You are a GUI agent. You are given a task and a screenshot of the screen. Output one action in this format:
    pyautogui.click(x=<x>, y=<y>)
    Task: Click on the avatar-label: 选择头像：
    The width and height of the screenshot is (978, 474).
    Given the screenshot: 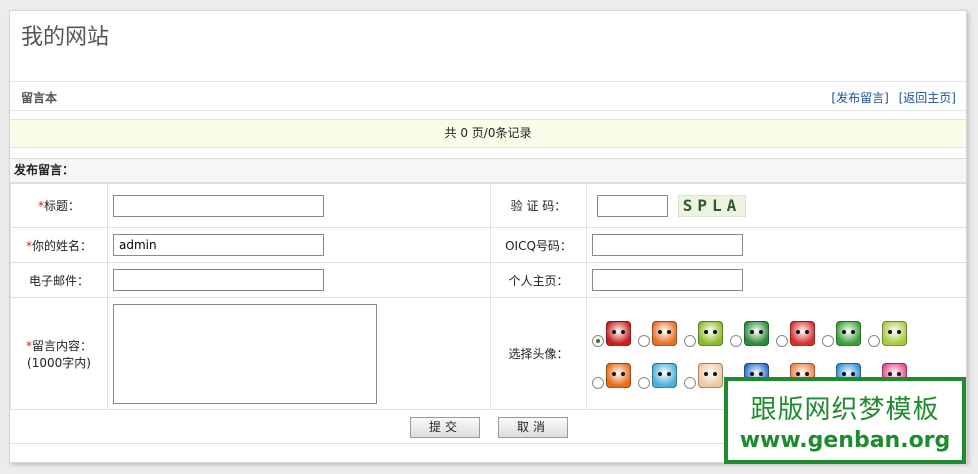 What is the action you would take?
    pyautogui.click(x=538, y=353)
    